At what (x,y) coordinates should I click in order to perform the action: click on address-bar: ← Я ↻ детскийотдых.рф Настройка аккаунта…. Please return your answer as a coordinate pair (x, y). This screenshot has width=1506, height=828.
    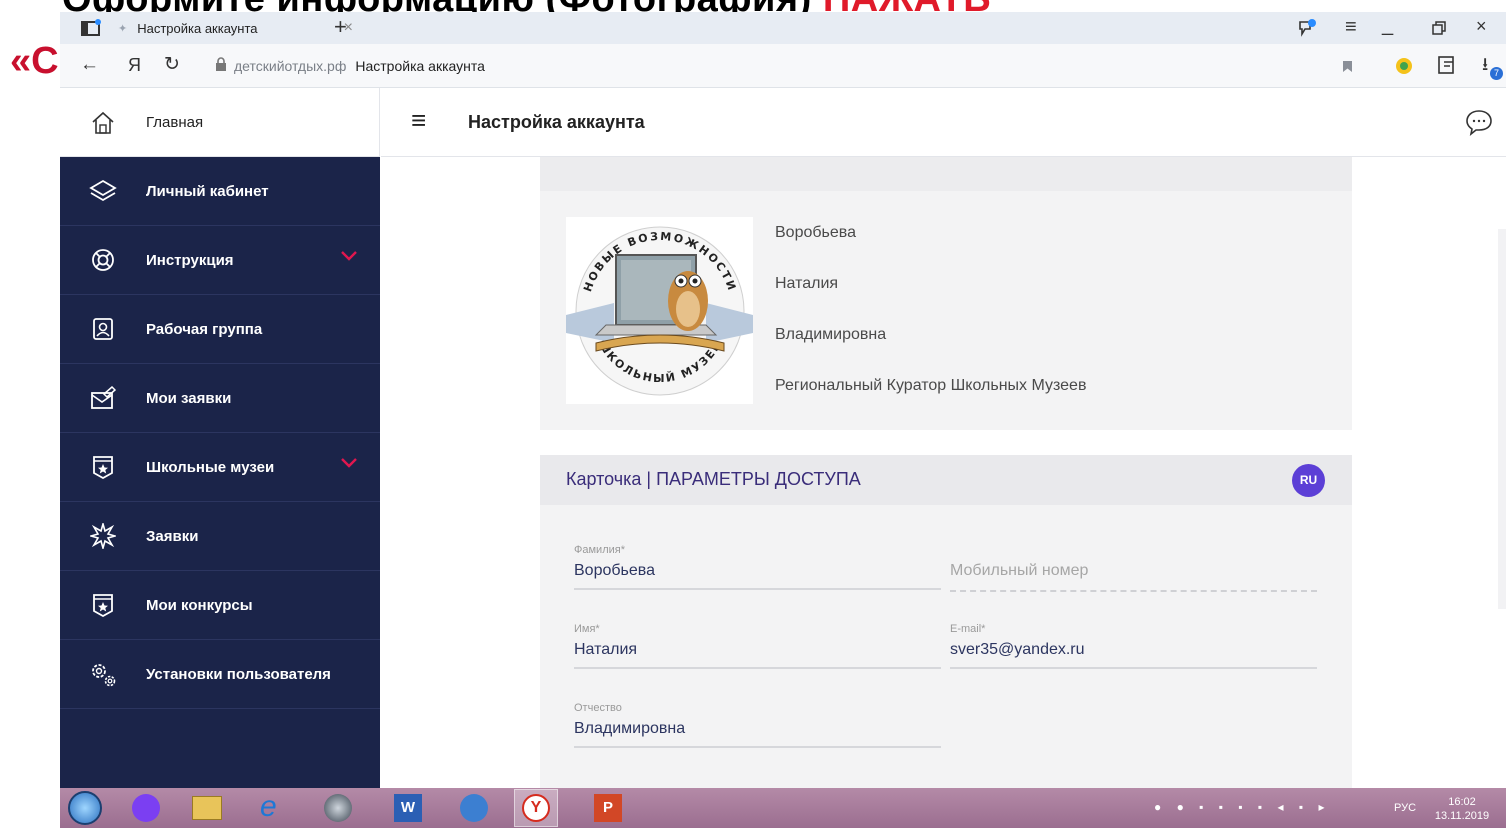
    Looking at the image, I should click on (783, 66).